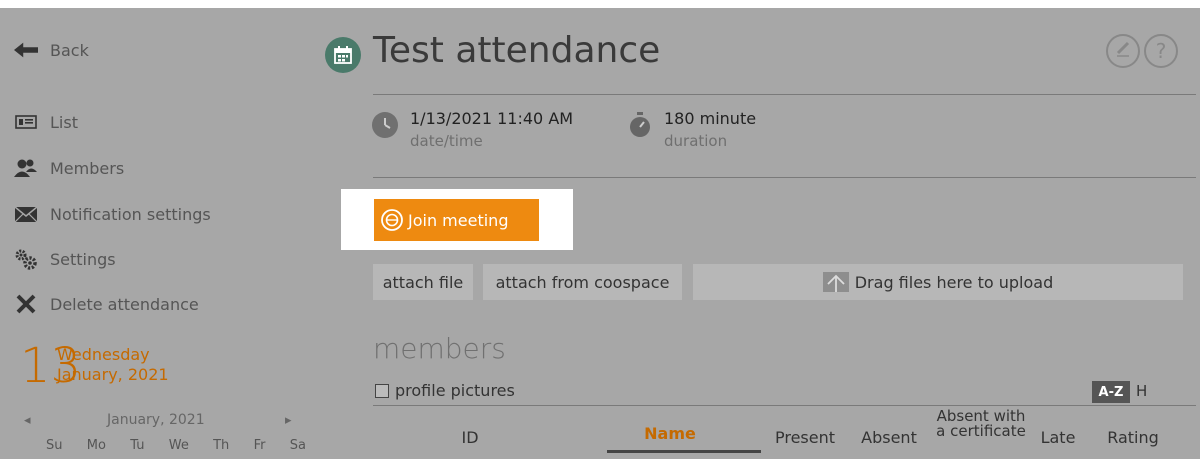 The height and width of the screenshot is (459, 1200). What do you see at coordinates (981, 434) in the screenshot?
I see `column-header-absent-with-certificate: Absent with a certificate` at bounding box center [981, 434].